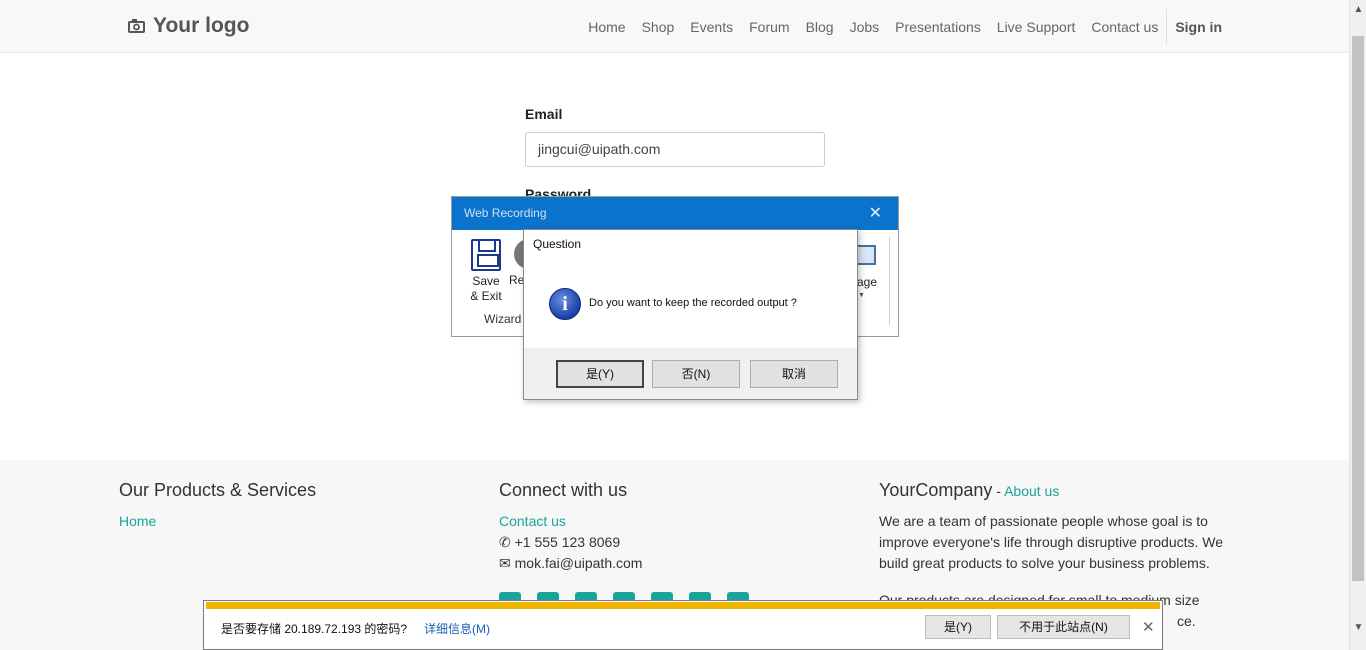 The image size is (1366, 650). What do you see at coordinates (624, 542) in the screenshot?
I see `footer-phone: ✆ +1 555 123 8069` at bounding box center [624, 542].